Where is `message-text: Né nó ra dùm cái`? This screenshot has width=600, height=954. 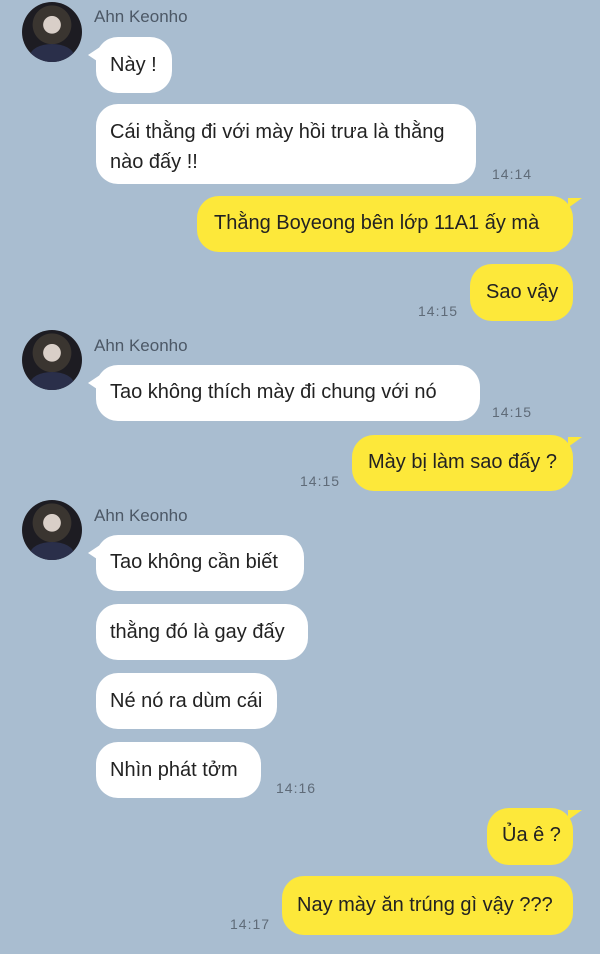 message-text: Né nó ra dùm cái is located at coordinates (186, 701).